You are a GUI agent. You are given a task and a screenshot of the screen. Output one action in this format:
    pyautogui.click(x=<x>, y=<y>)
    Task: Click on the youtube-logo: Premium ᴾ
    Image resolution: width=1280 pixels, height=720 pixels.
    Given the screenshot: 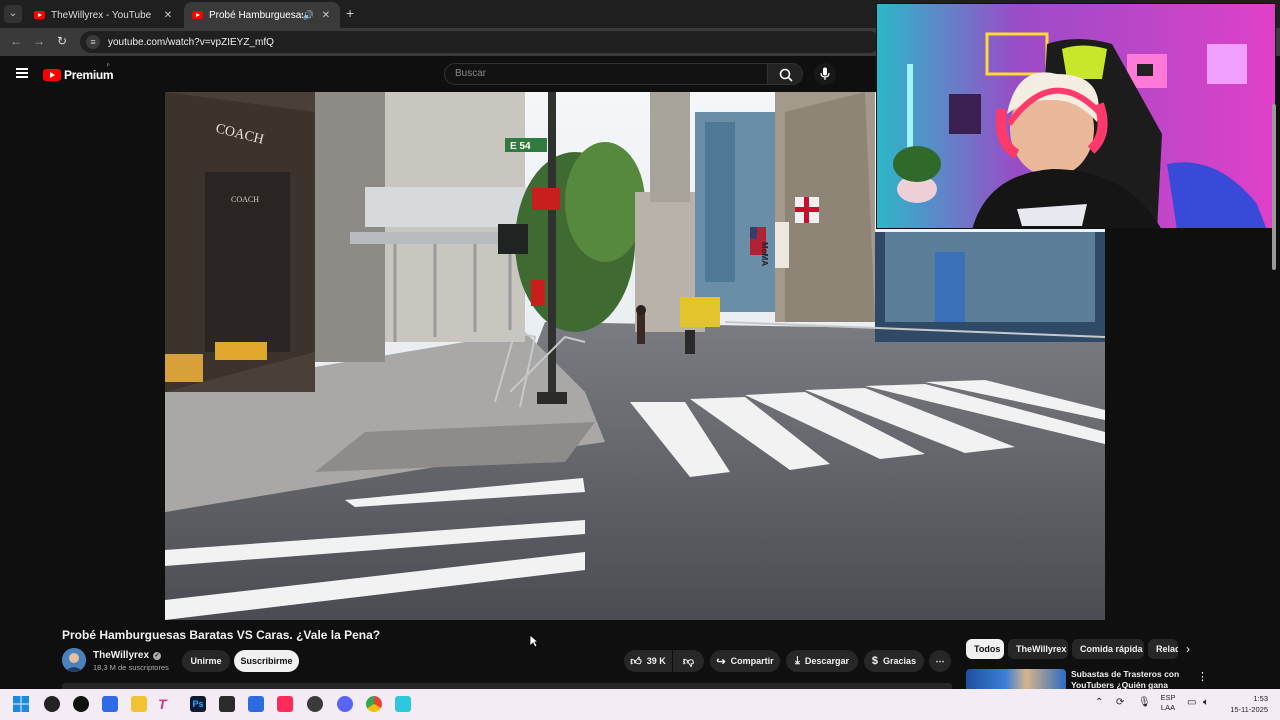 What is the action you would take?
    pyautogui.click(x=78, y=73)
    